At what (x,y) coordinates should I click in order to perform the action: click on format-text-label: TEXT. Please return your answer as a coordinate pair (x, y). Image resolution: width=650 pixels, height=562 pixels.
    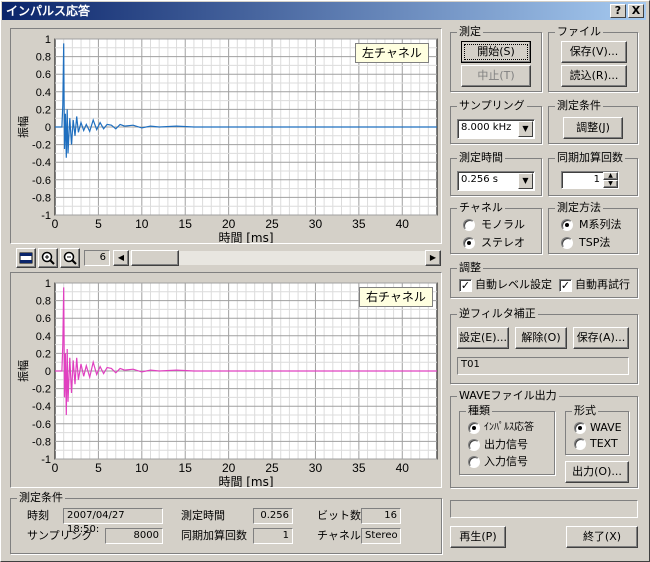
    Looking at the image, I should click on (604, 443).